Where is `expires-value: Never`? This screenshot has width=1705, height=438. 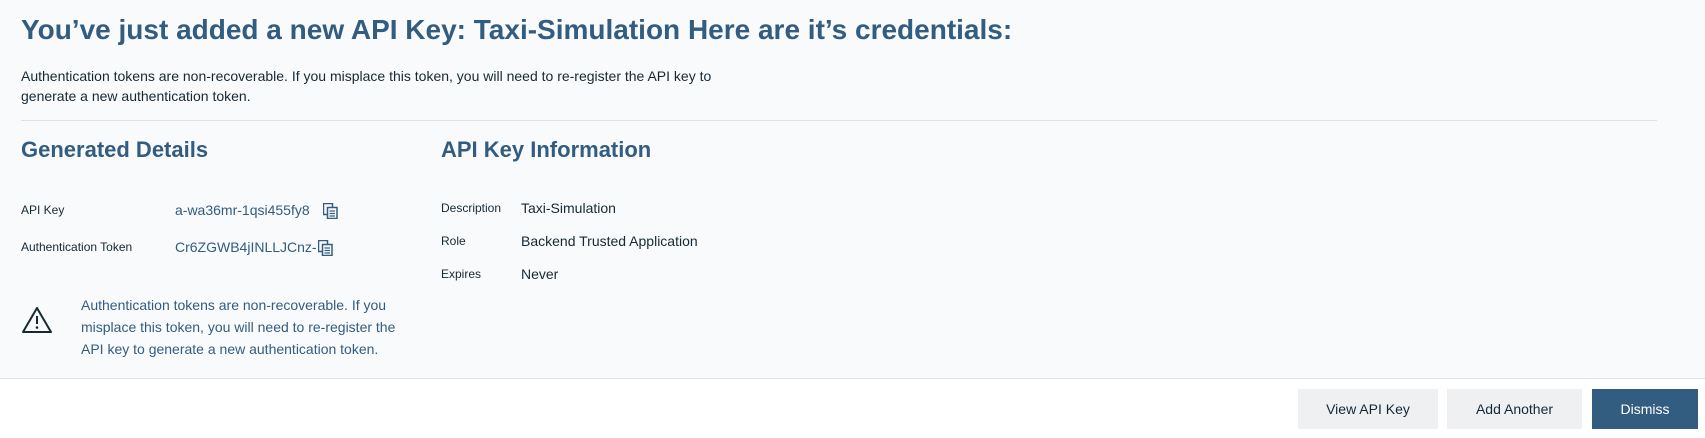 expires-value: Never is located at coordinates (540, 274).